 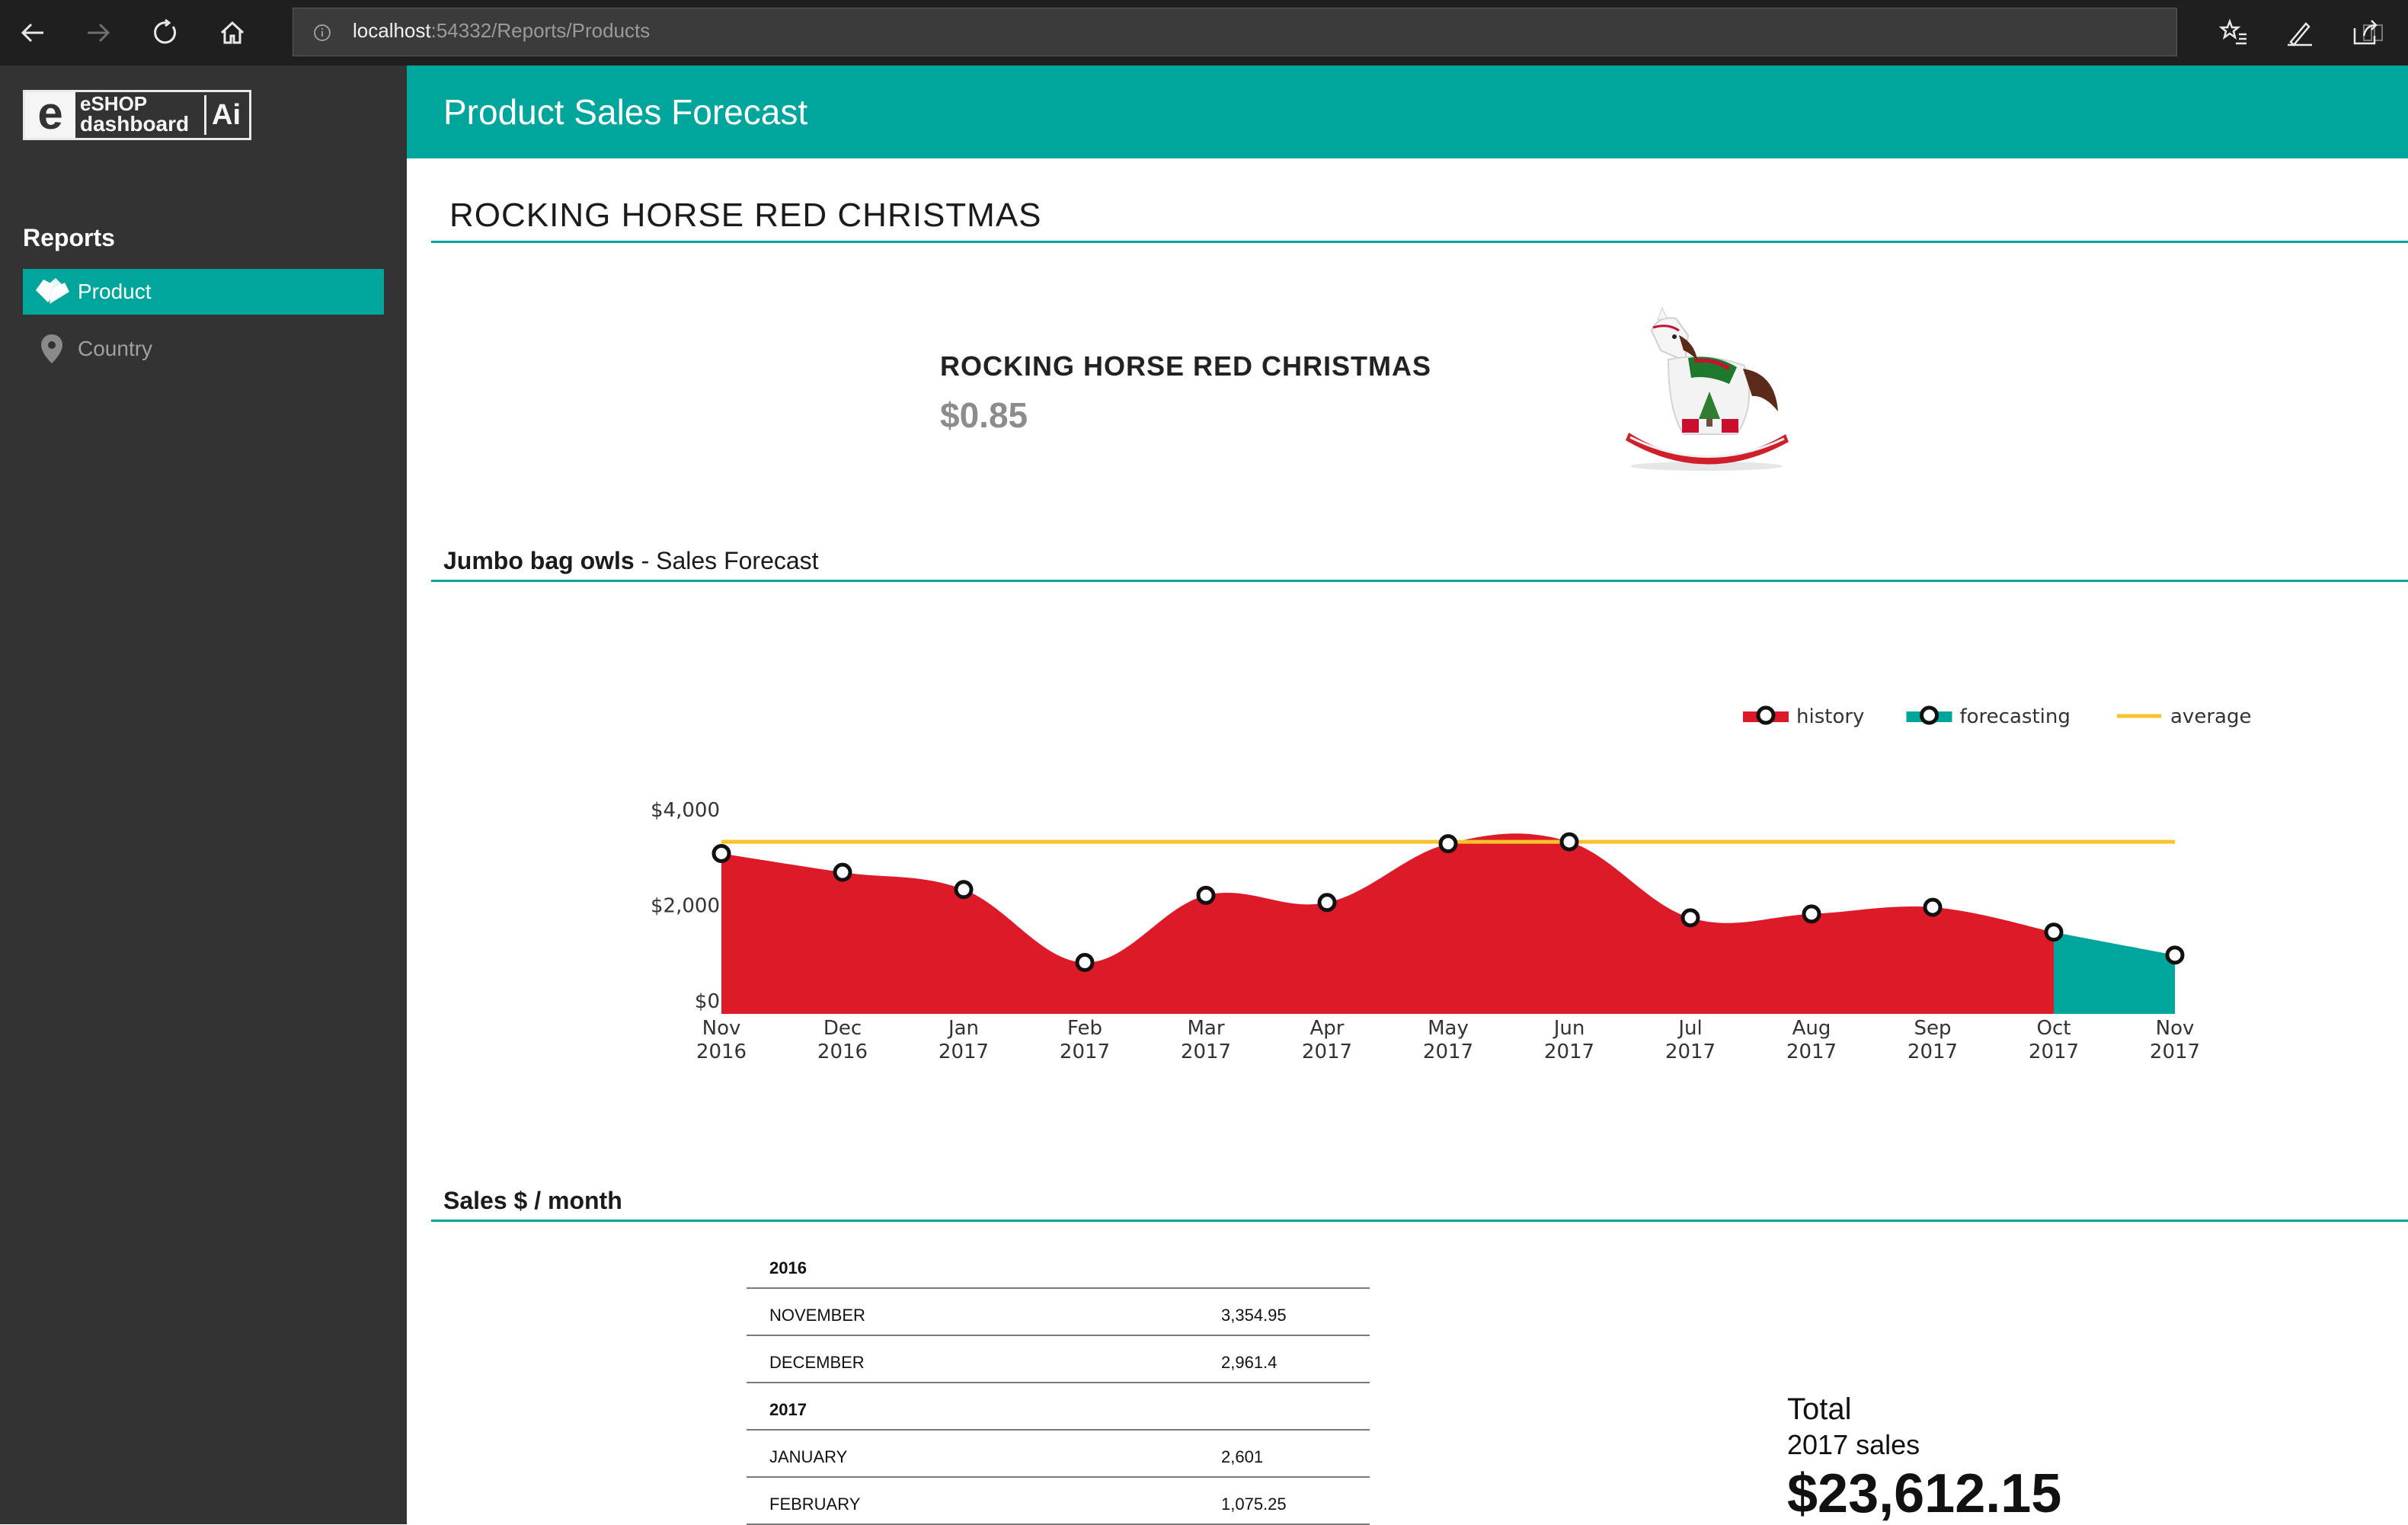 What do you see at coordinates (842, 1029) in the screenshot?
I see `x-tick-label: Dec` at bounding box center [842, 1029].